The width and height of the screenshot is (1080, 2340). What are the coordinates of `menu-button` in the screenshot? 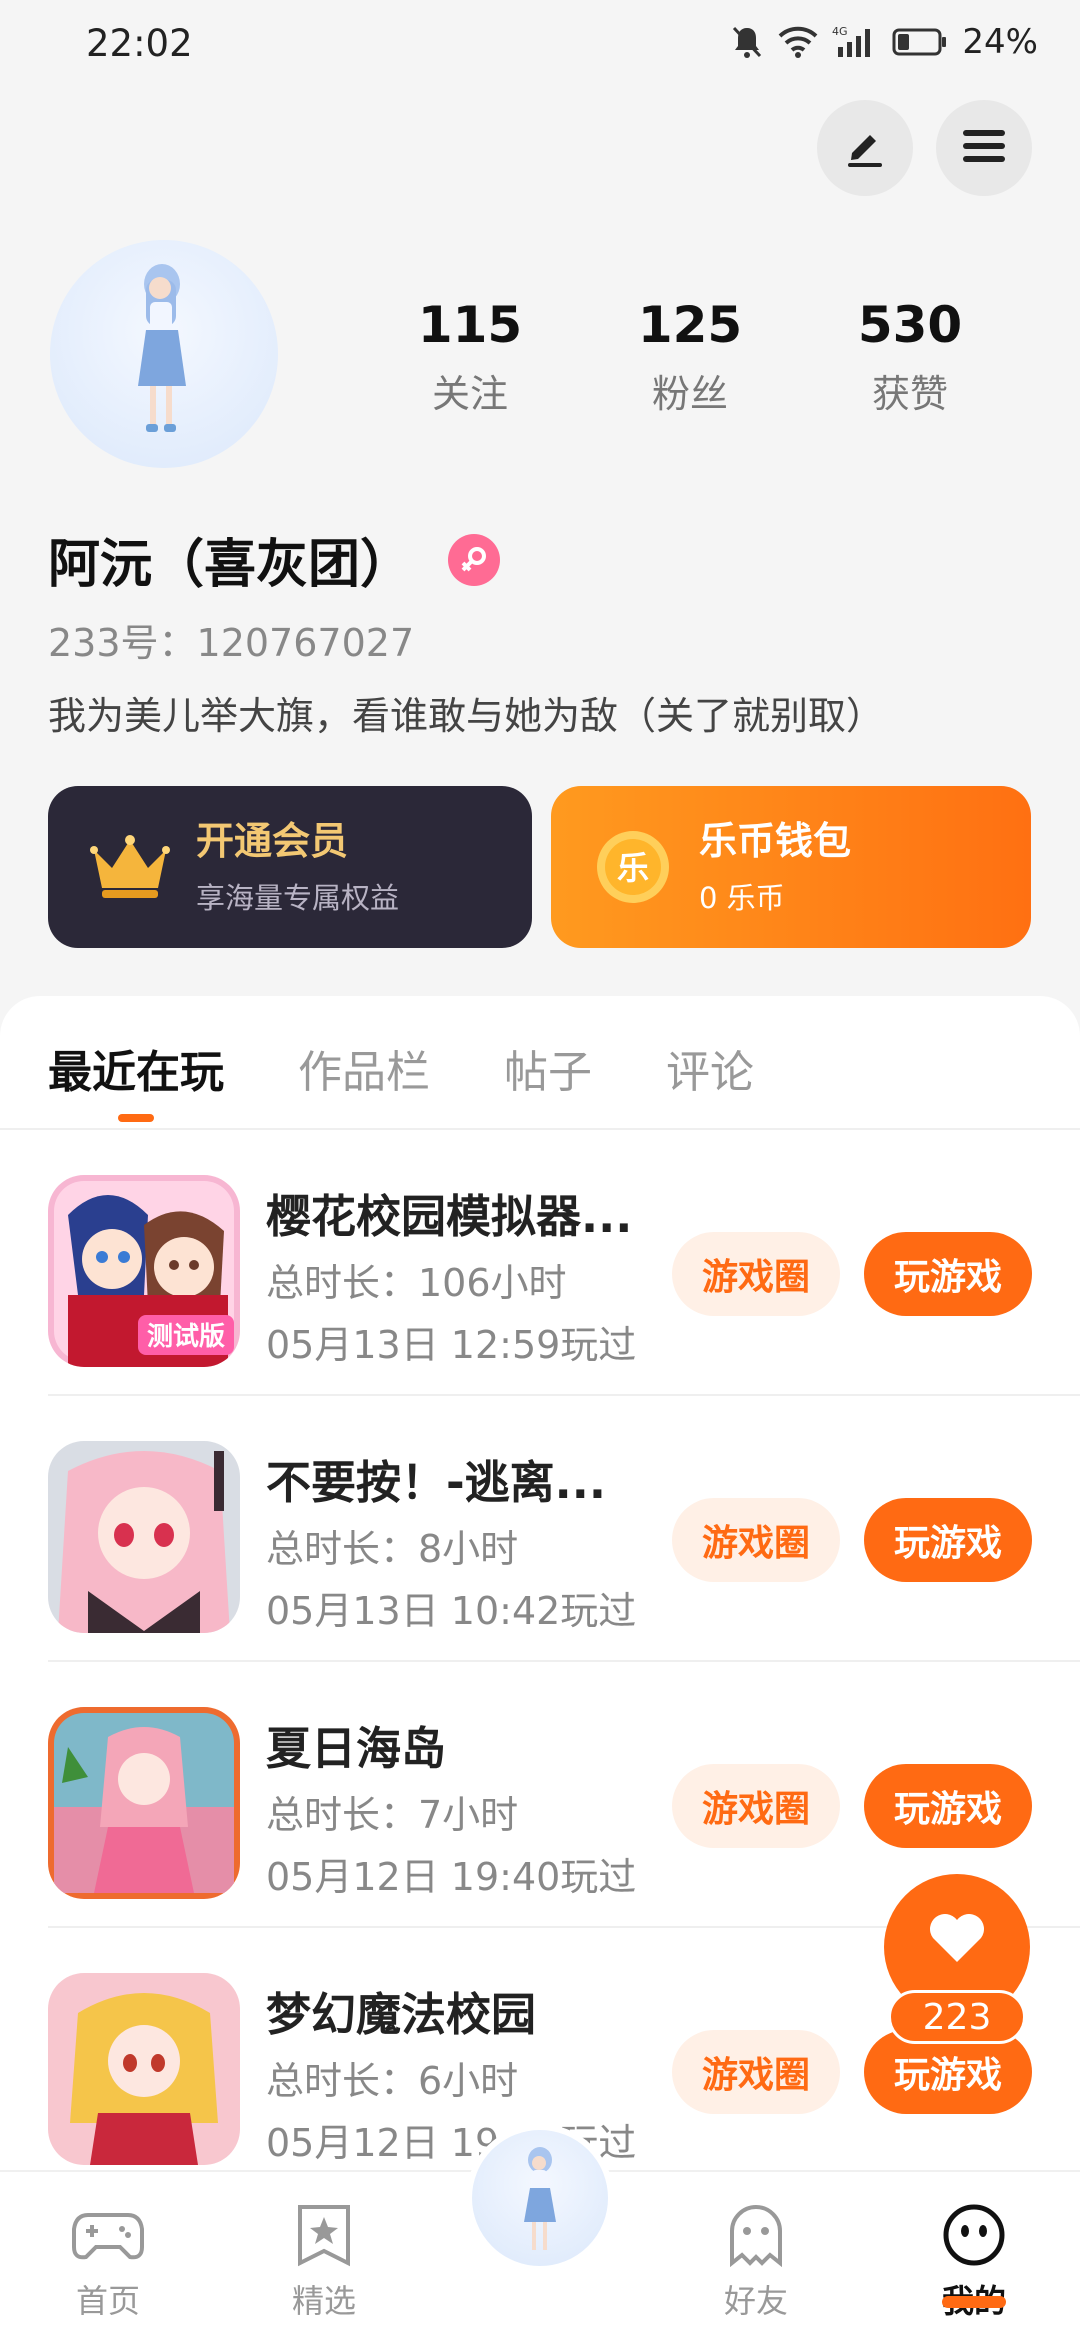 It's located at (984, 148).